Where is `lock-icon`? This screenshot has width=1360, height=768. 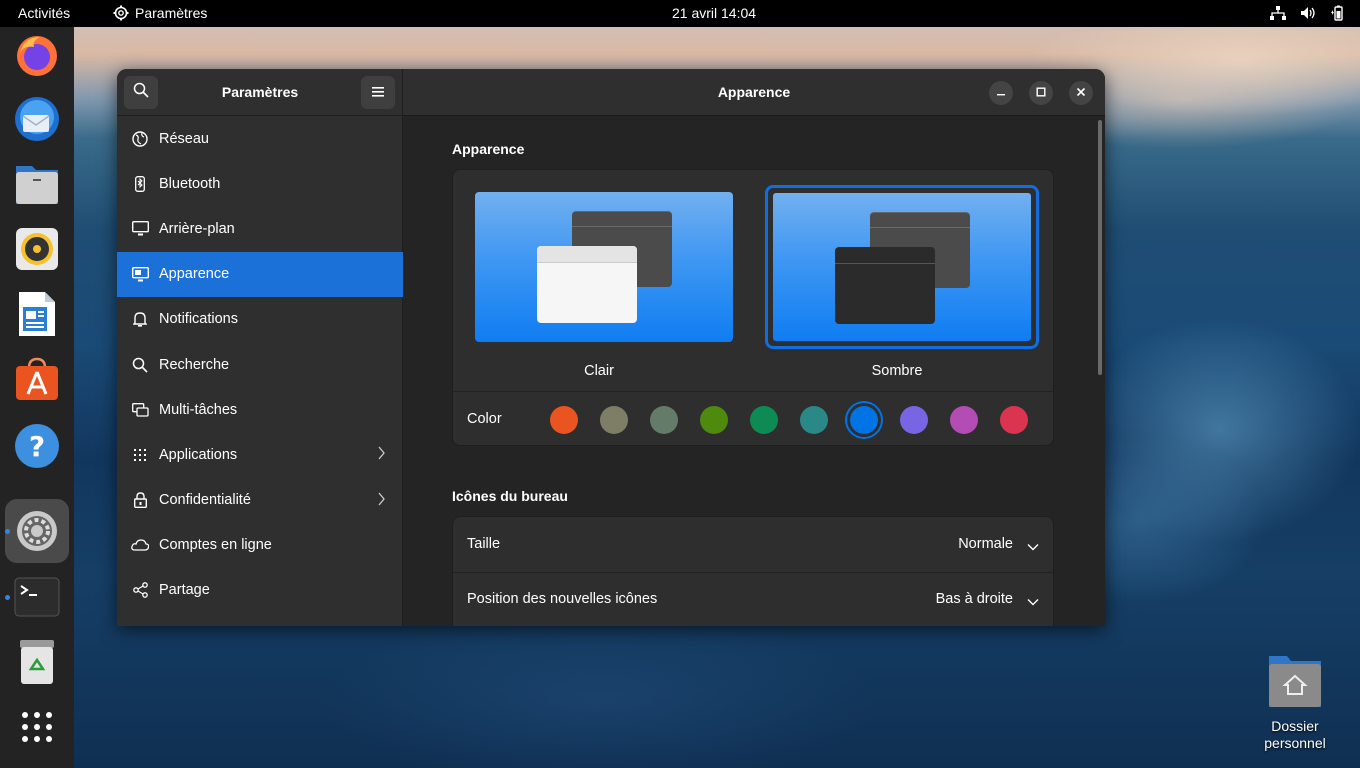 lock-icon is located at coordinates (138, 500).